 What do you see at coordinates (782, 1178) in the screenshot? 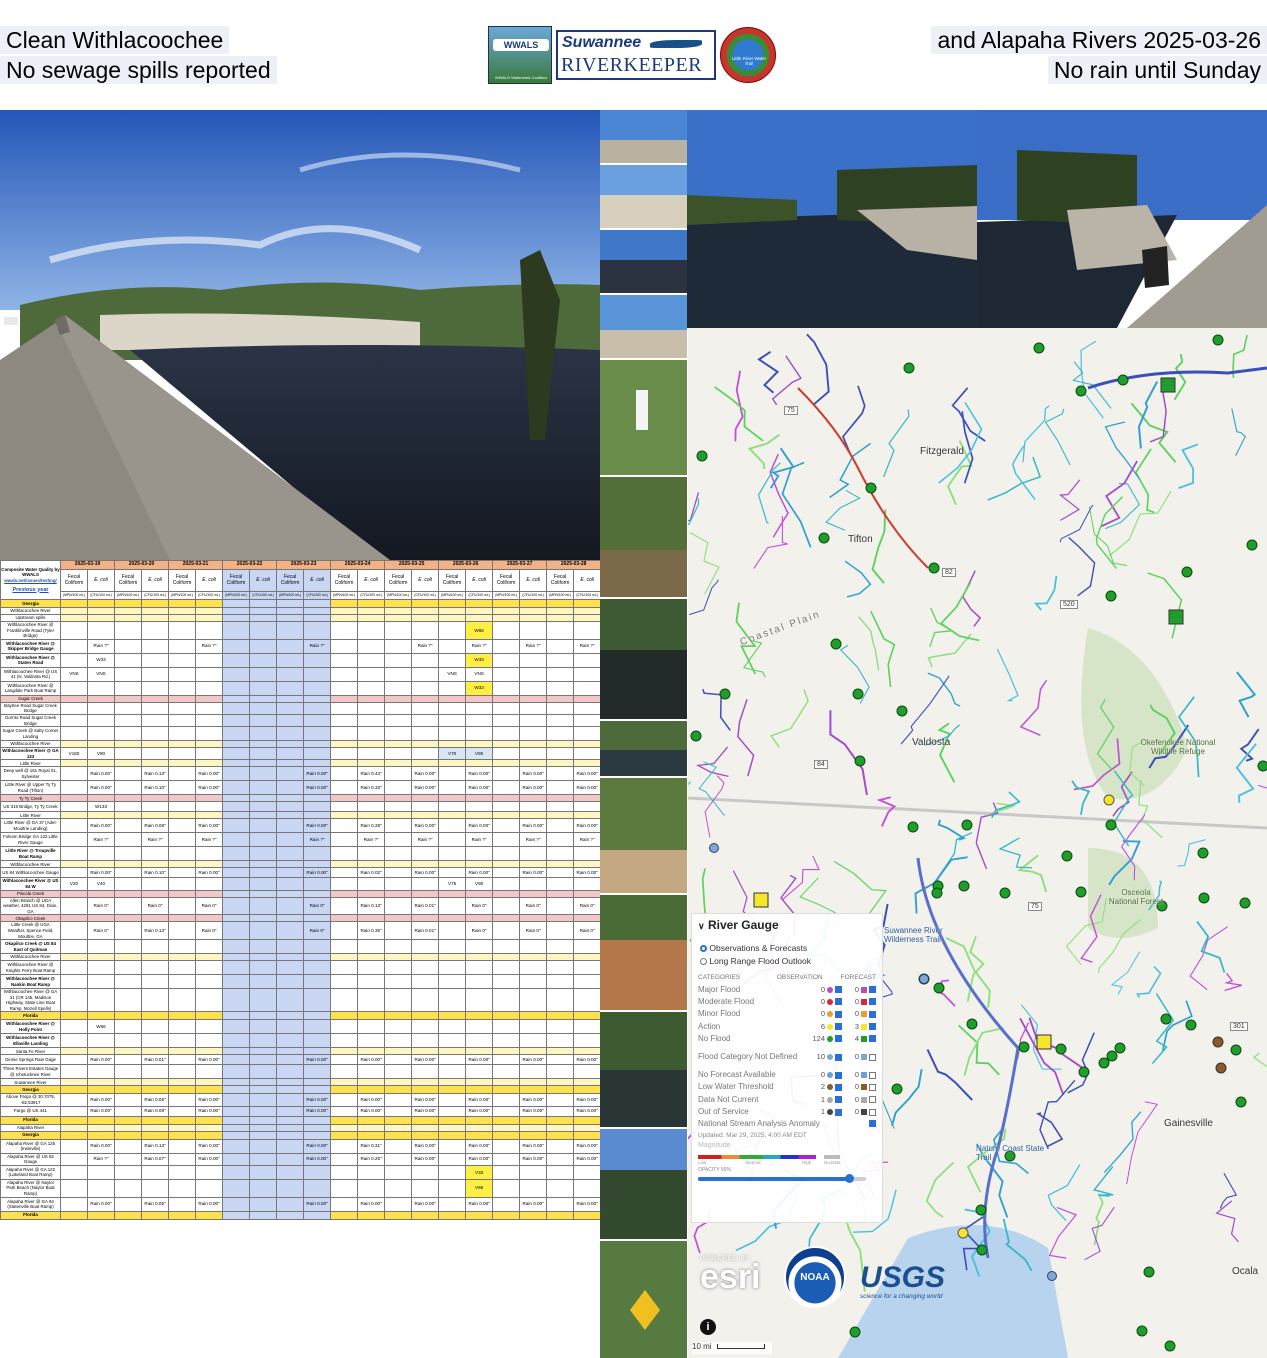
I see `opacity-slider` at bounding box center [782, 1178].